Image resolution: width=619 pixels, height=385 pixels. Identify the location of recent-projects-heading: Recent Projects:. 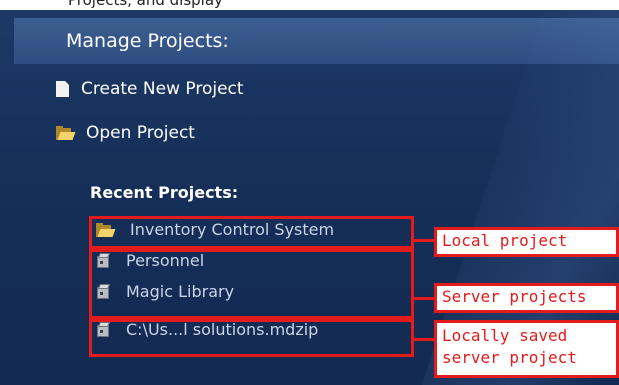
(164, 192).